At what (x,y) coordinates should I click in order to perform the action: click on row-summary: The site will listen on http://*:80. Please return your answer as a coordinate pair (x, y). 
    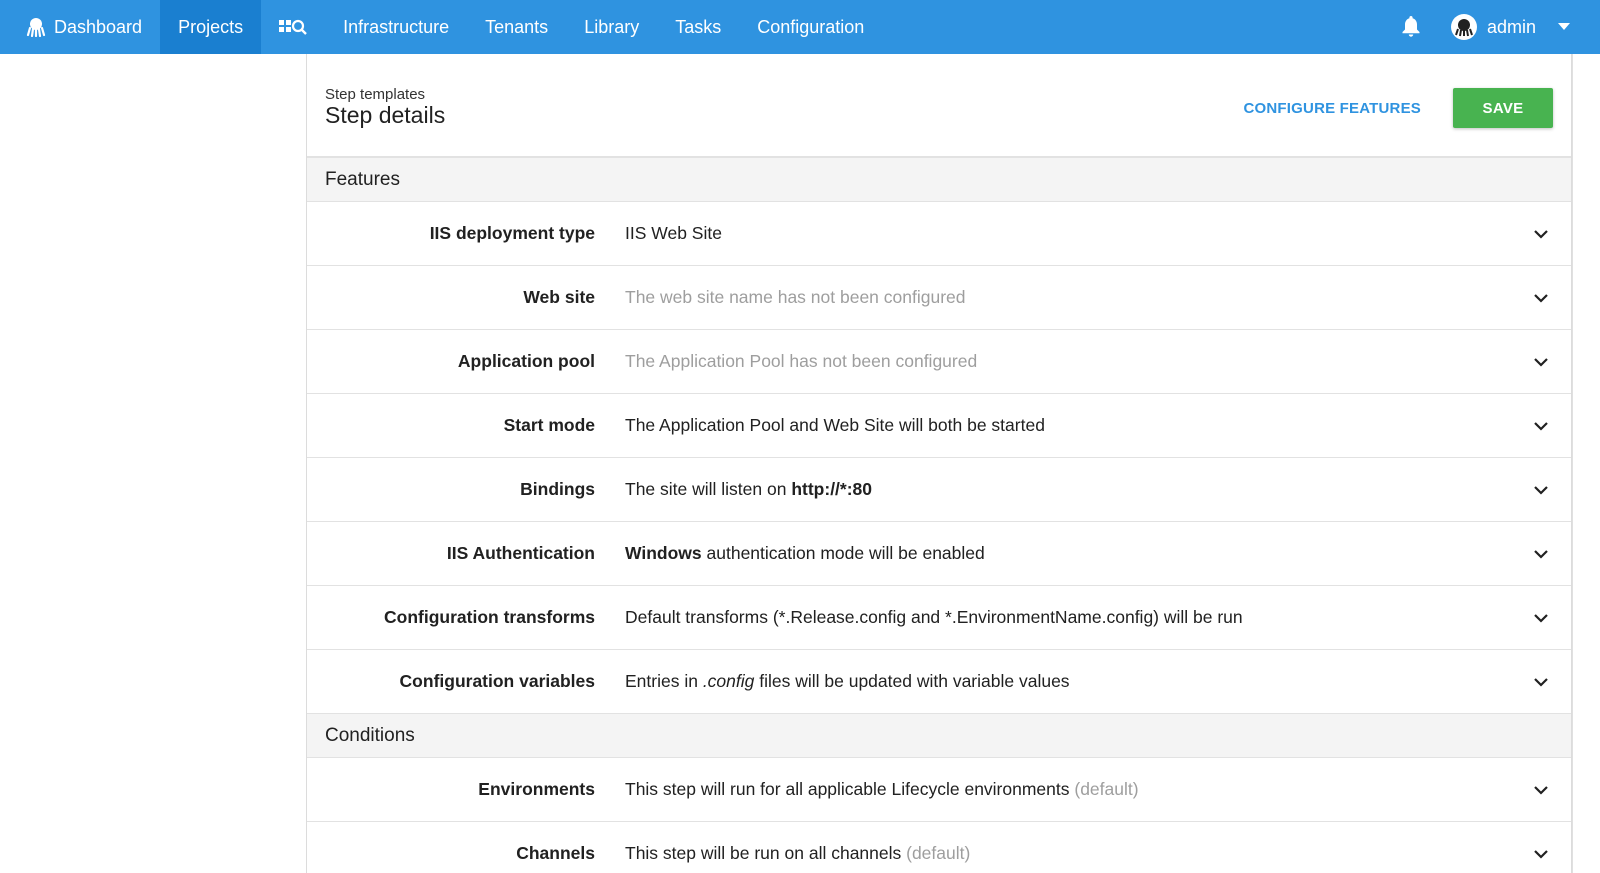
    Looking at the image, I should click on (748, 489).